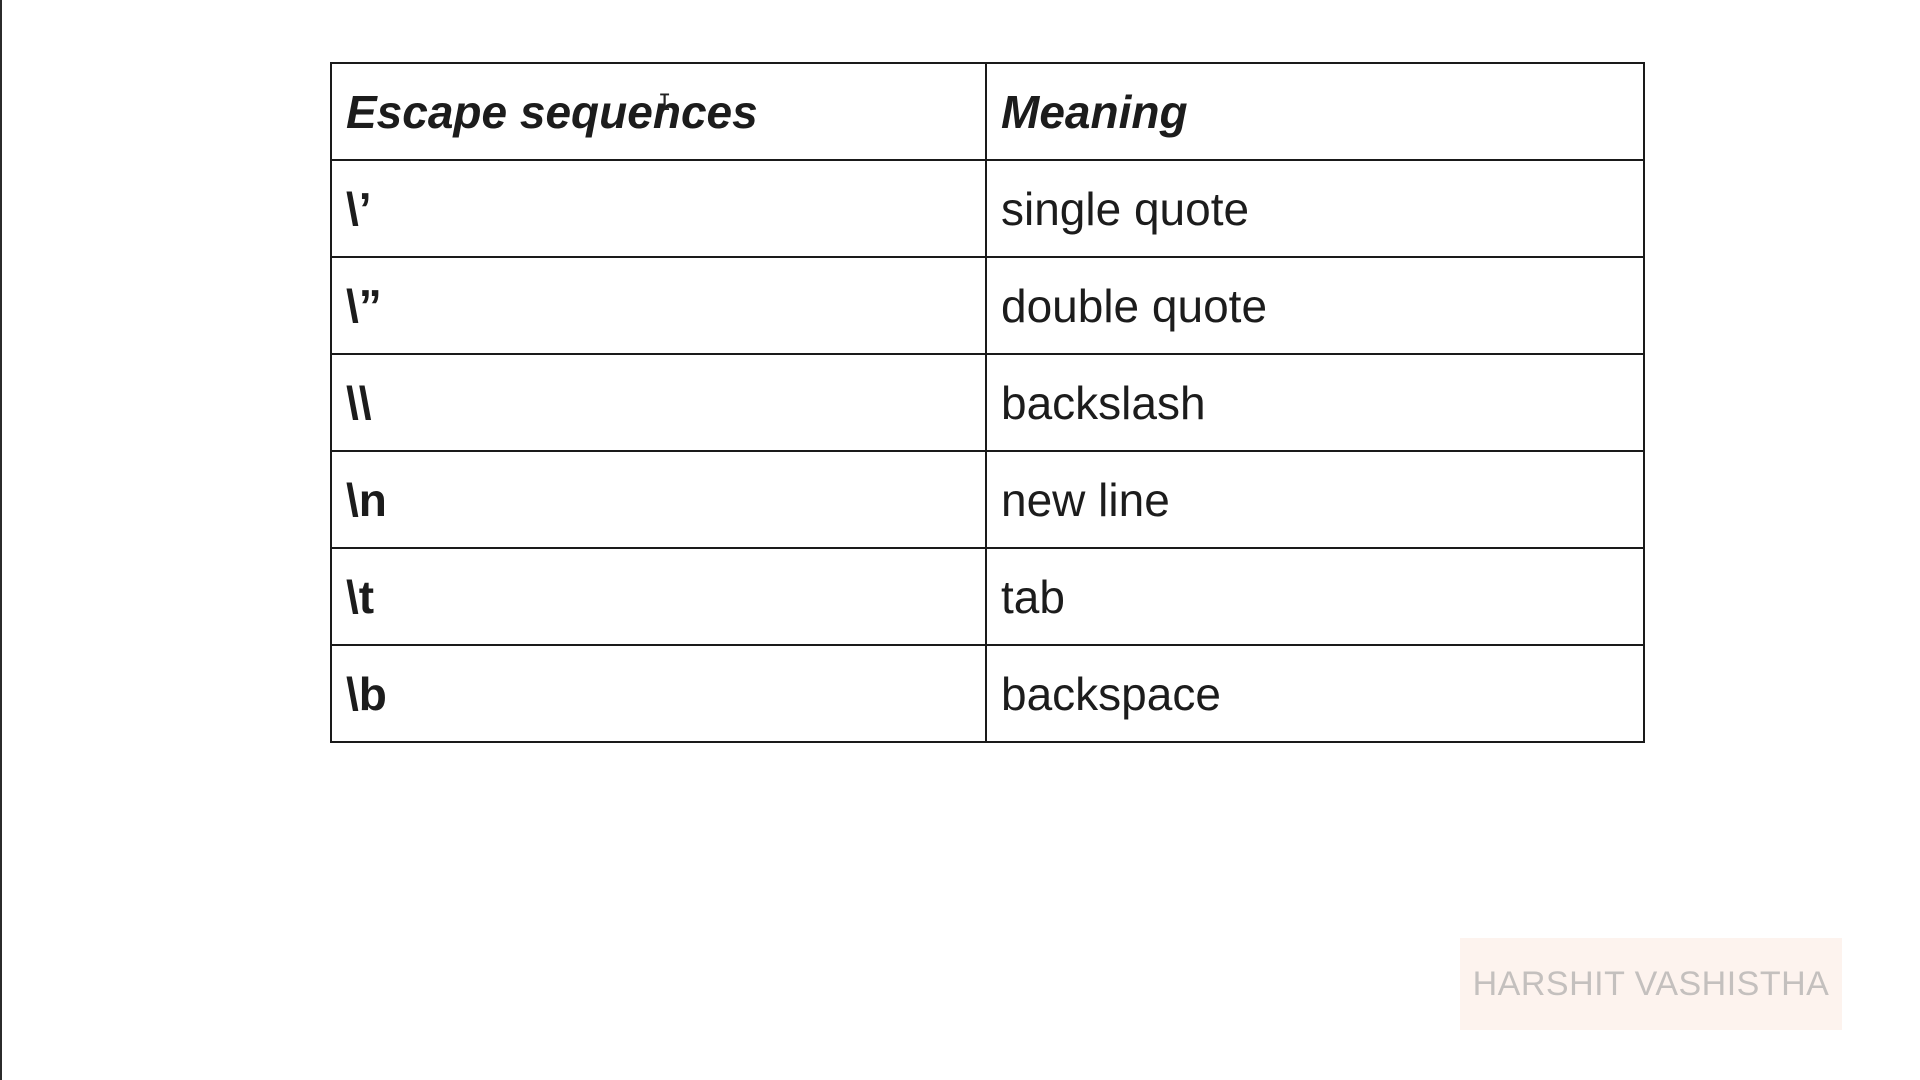 The image size is (1920, 1080). Describe the element at coordinates (1315, 208) in the screenshot. I see `meaning-cell: single quote` at that location.